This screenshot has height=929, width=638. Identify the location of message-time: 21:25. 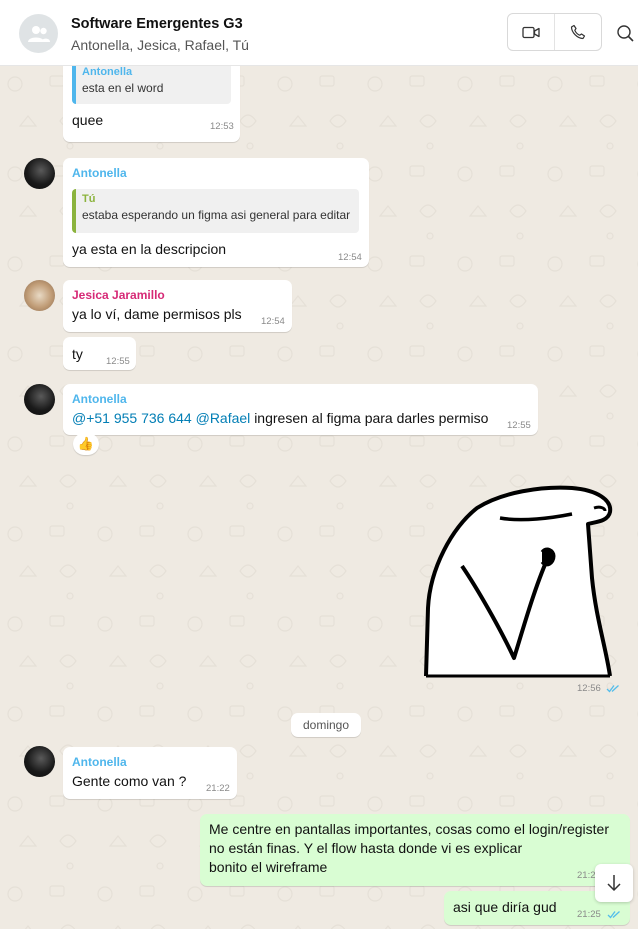
(589, 914).